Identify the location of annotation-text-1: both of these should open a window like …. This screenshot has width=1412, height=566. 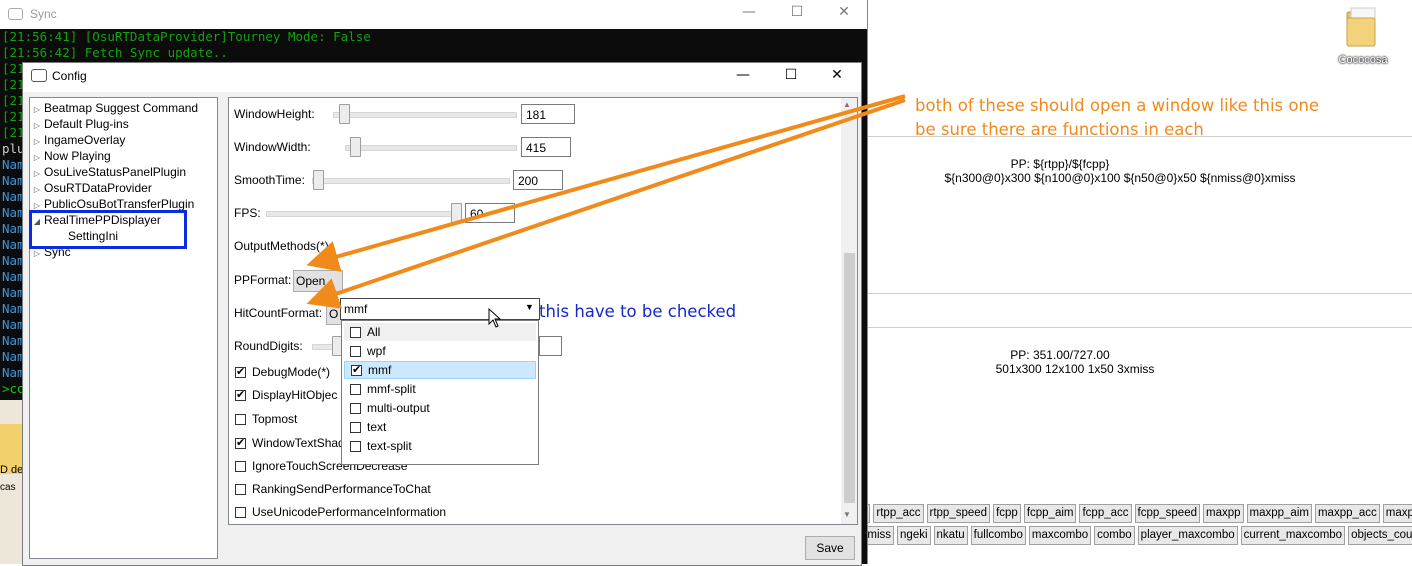
(1117, 105).